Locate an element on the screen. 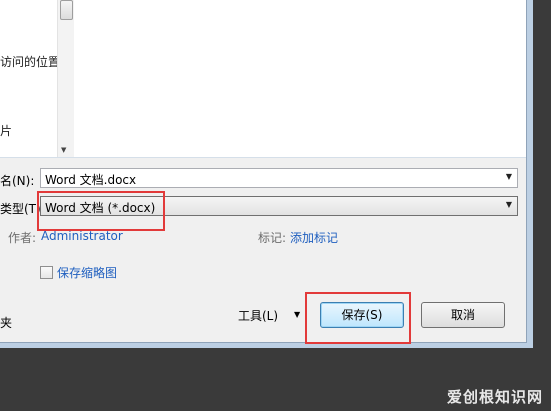  tools-chevron-down-icon: ▼ is located at coordinates (297, 314).